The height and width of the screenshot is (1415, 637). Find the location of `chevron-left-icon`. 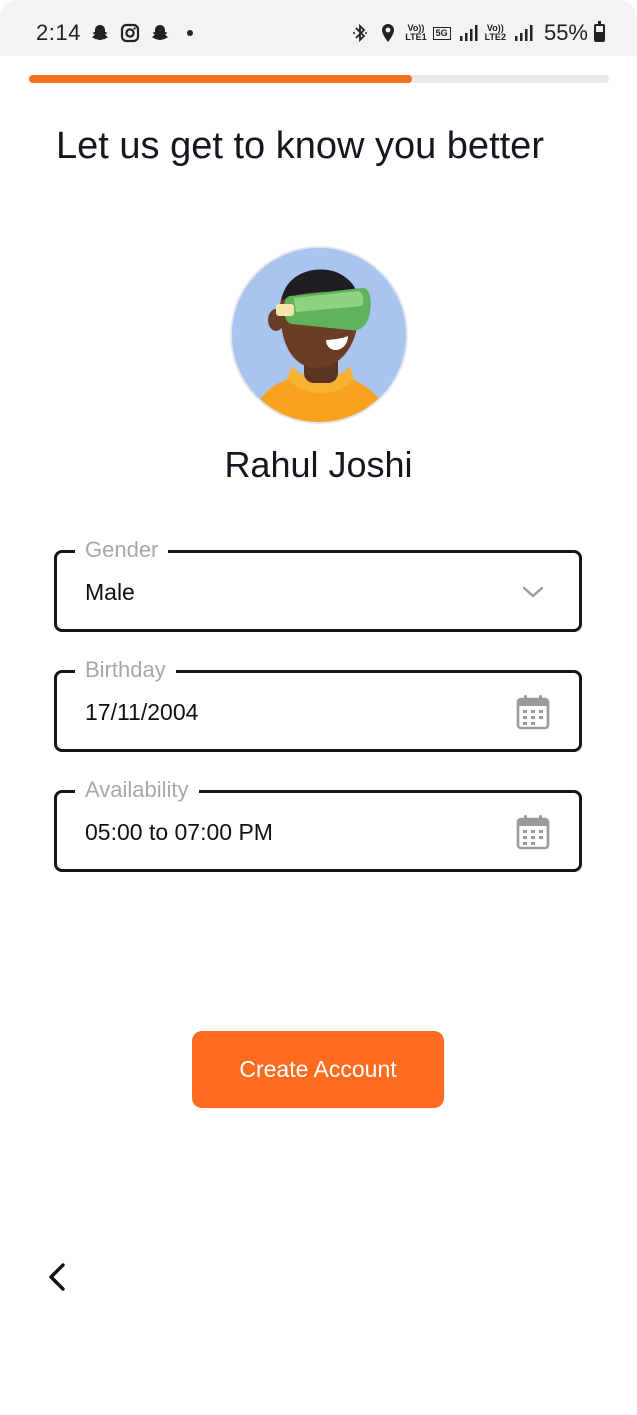

chevron-left-icon is located at coordinates (57, 1277).